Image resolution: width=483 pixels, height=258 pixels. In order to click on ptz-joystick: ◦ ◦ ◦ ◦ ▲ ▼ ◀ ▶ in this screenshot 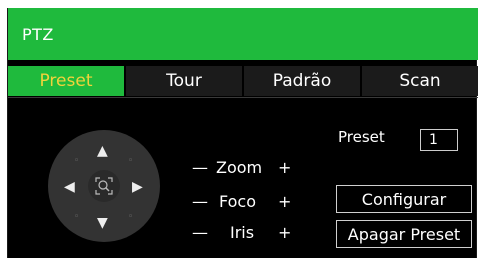, I will do `click(104, 186)`.